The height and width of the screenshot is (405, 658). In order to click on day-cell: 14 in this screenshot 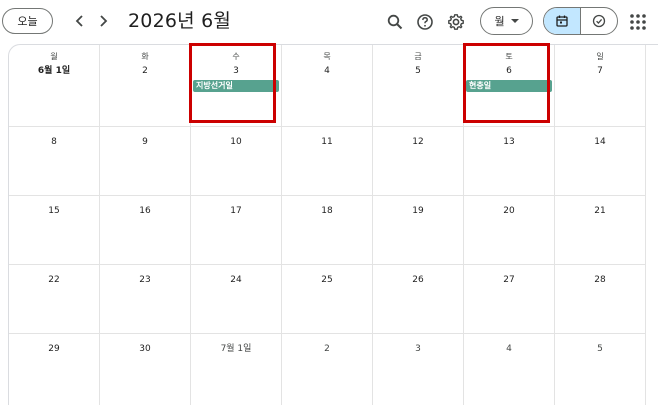, I will do `click(600, 161)`.